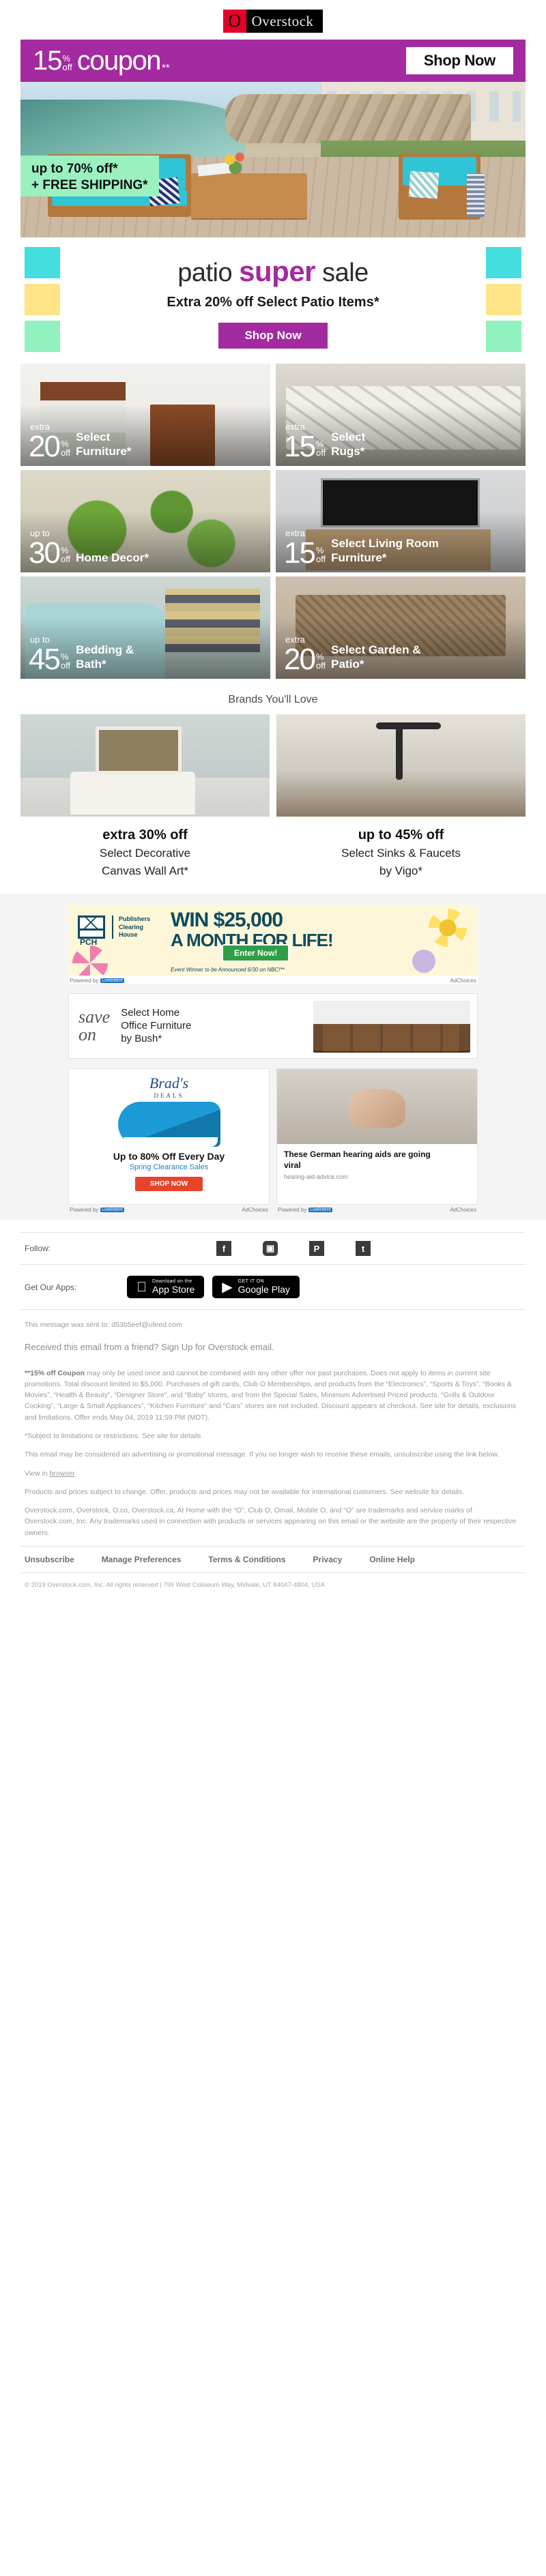 Image resolution: width=546 pixels, height=2576 pixels. I want to click on bush-desk-photo, so click(391, 1027).